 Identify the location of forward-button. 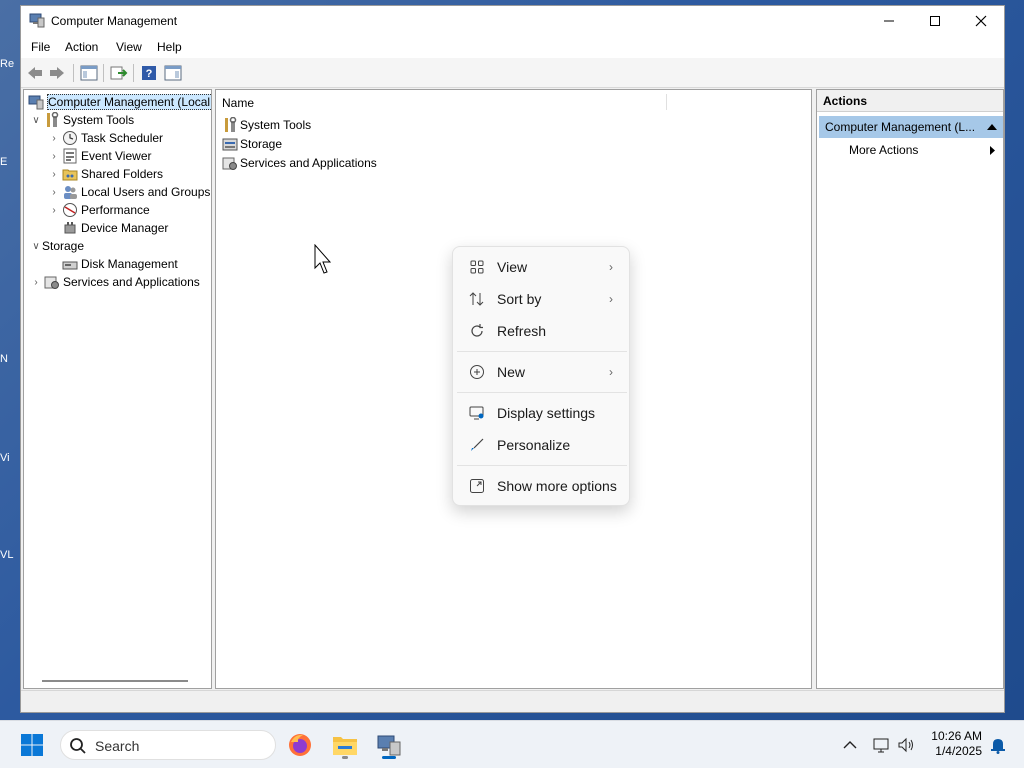
(57, 73).